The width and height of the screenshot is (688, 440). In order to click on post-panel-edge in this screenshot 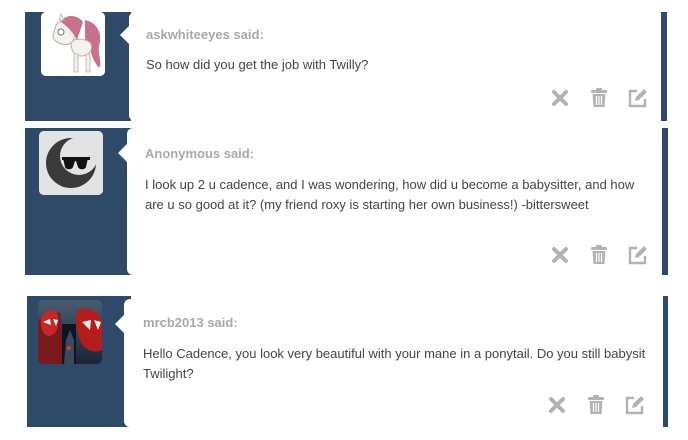, I will do `click(665, 361)`.